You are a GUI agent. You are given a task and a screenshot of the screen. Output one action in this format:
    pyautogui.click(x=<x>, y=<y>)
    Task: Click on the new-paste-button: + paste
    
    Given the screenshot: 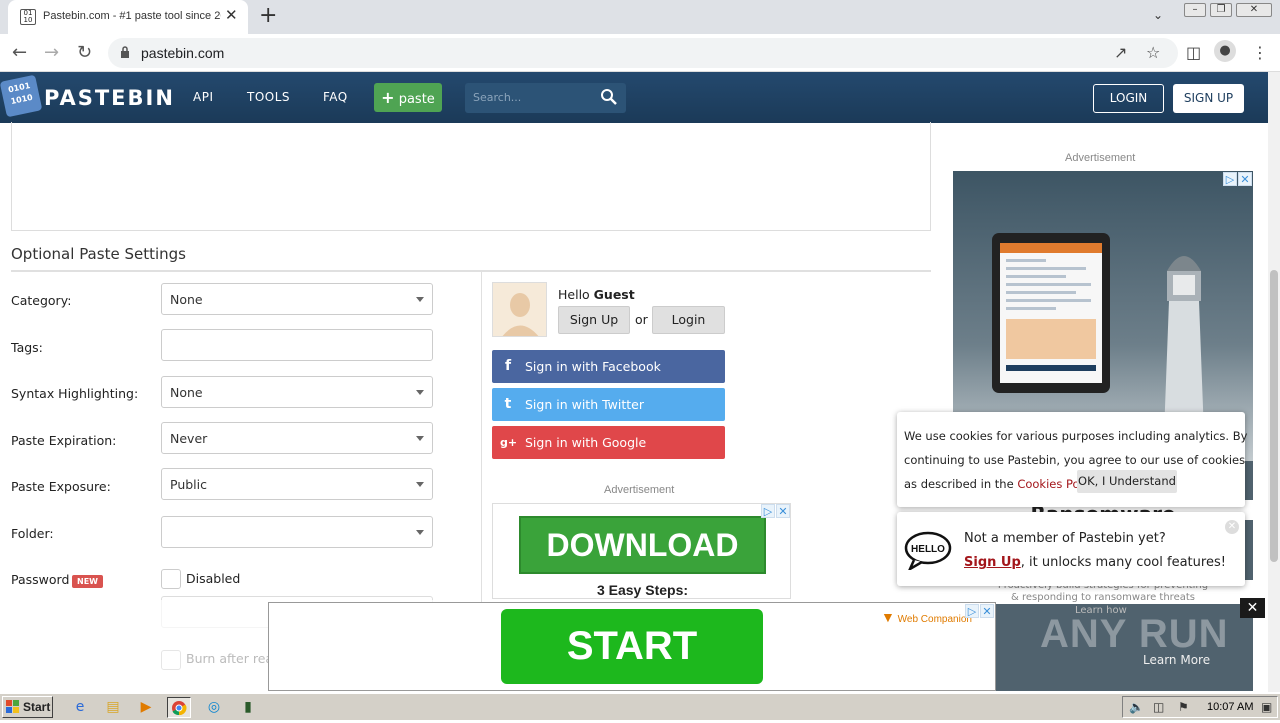 What is the action you would take?
    pyautogui.click(x=408, y=97)
    